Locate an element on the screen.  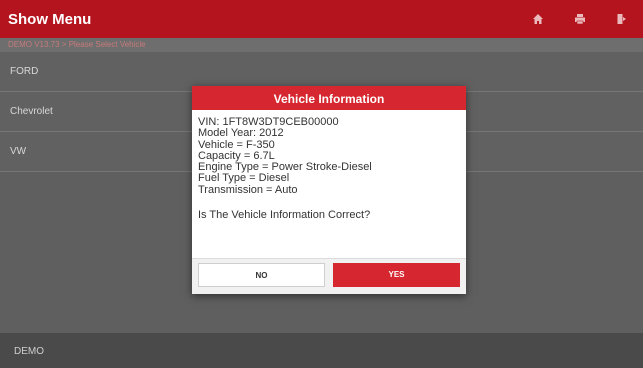
exit-button is located at coordinates (622, 19).